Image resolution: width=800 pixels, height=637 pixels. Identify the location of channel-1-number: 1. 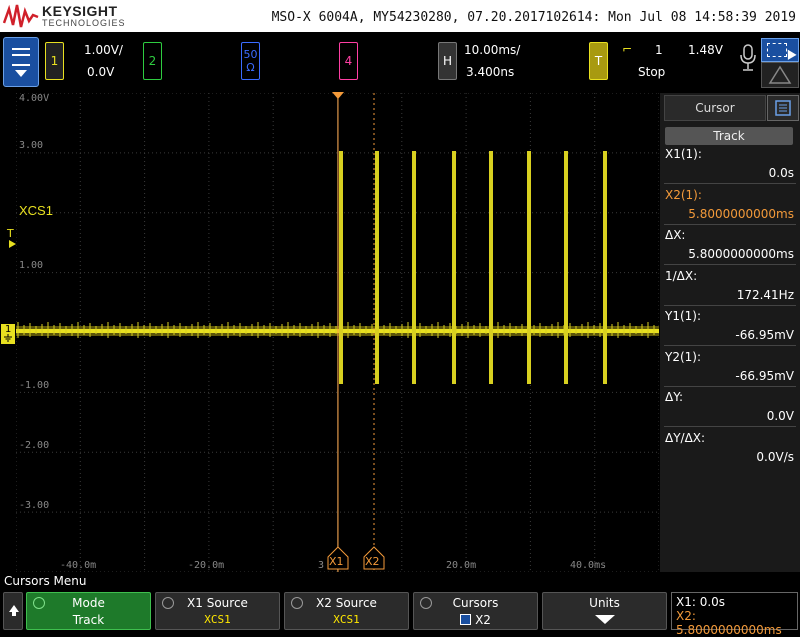
(54, 61).